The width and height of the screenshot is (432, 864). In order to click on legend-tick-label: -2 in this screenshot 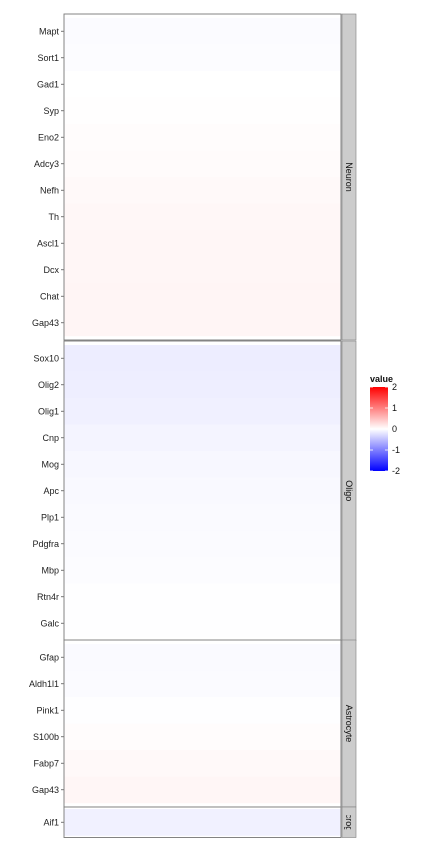, I will do `click(396, 471)`.